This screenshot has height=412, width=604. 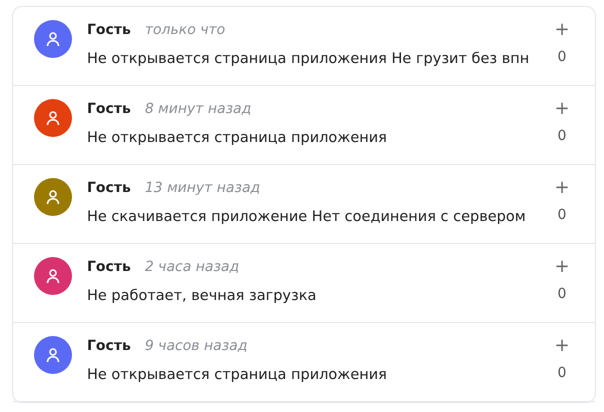 I want to click on comment-time: 13 минут назад, so click(x=202, y=188).